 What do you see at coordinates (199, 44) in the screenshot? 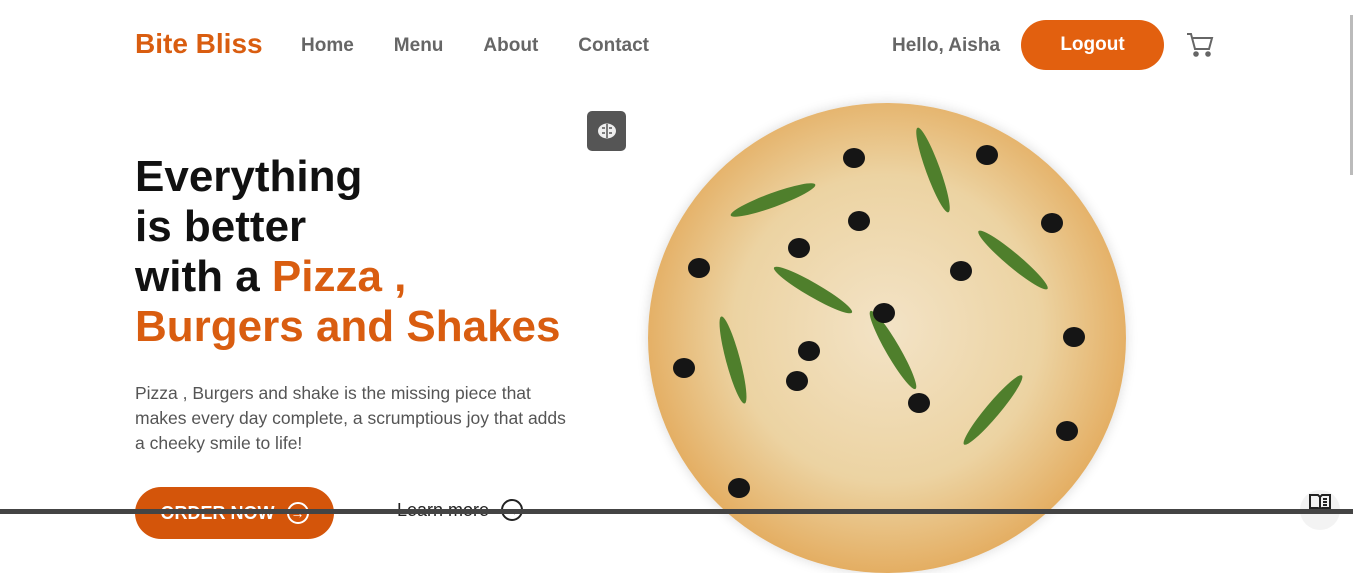
I see `logo: Bite Bliss` at bounding box center [199, 44].